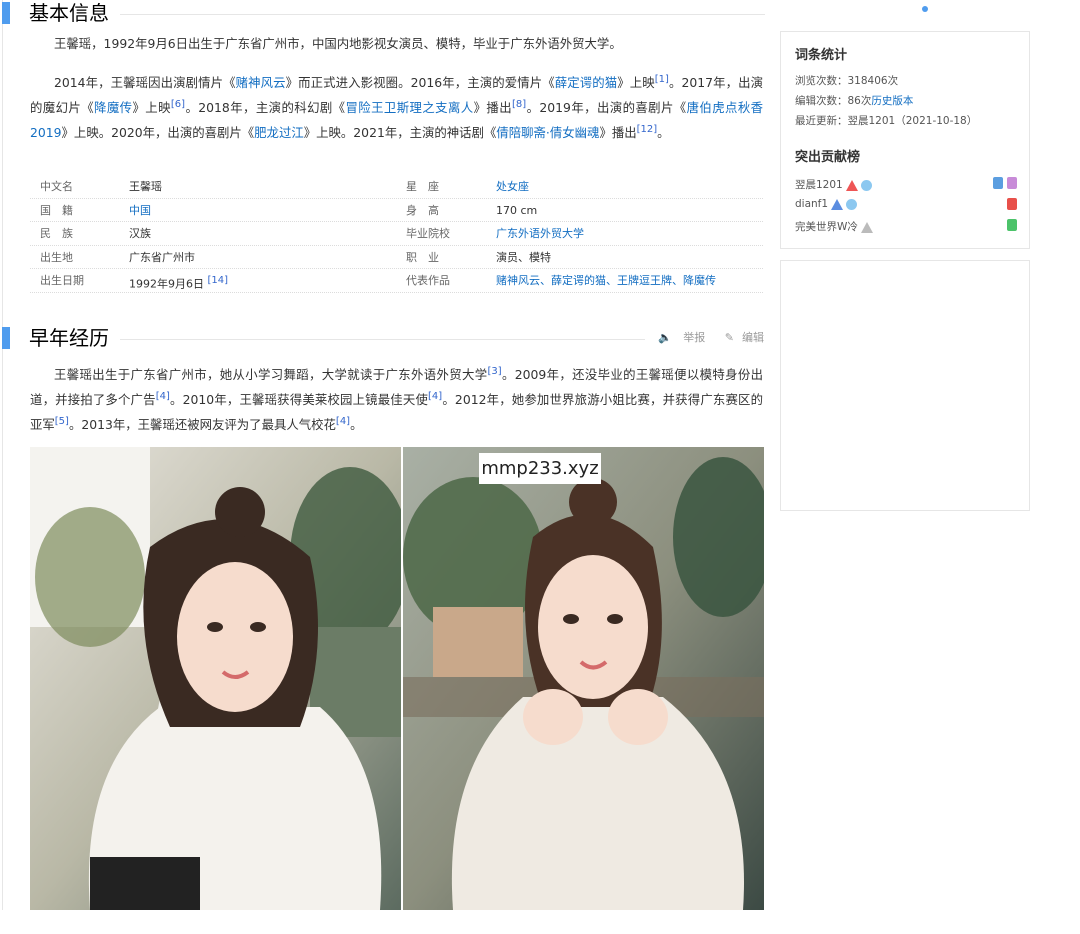  Describe the element at coordinates (821, 55) in the screenshot. I see `stats-title: 词条统计` at that location.